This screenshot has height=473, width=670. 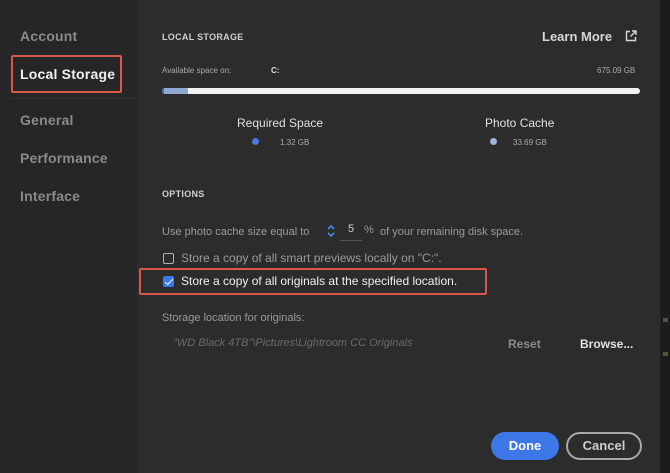 What do you see at coordinates (47, 120) in the screenshot?
I see `sidebar-item-general: General` at bounding box center [47, 120].